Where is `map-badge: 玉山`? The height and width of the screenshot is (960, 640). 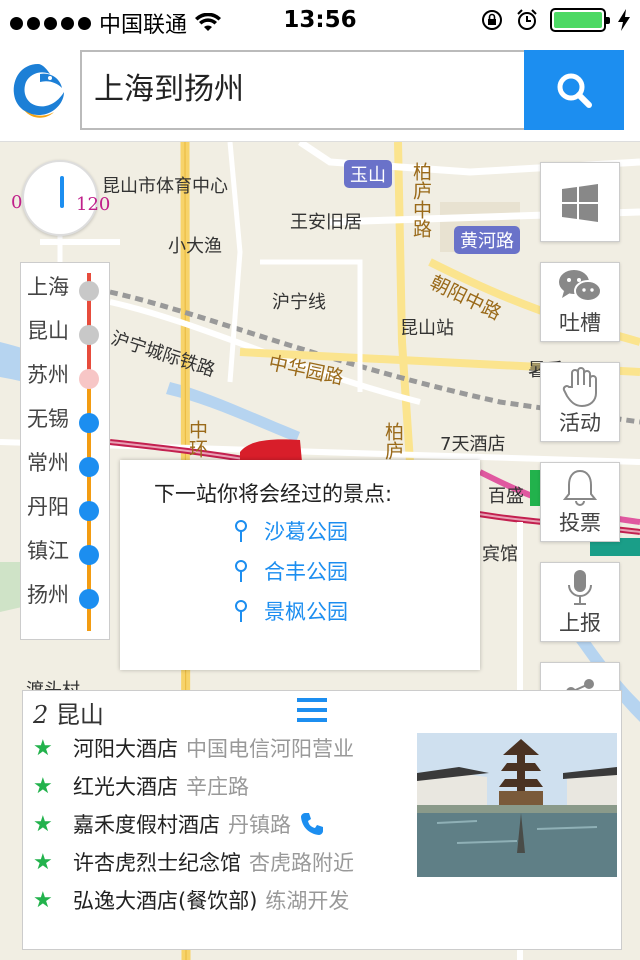
map-badge: 玉山 is located at coordinates (368, 174).